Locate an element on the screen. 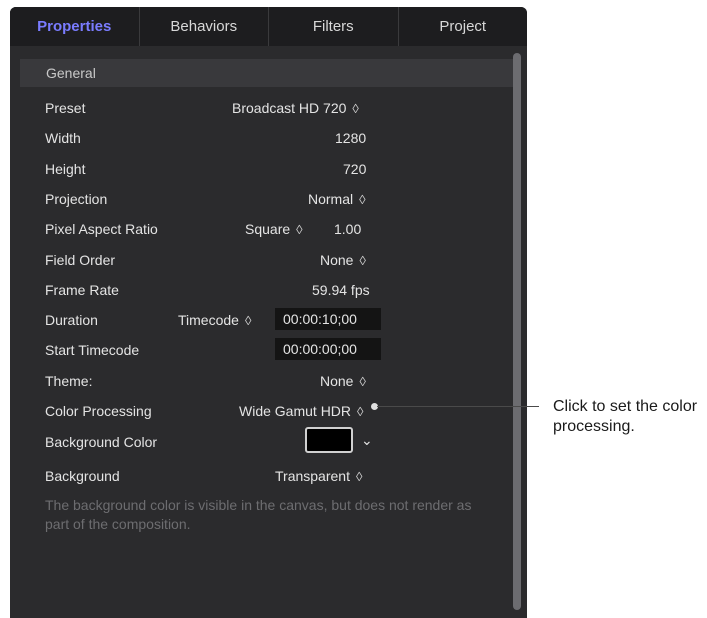  frame-rate-value: 59.94 fps is located at coordinates (341, 290).